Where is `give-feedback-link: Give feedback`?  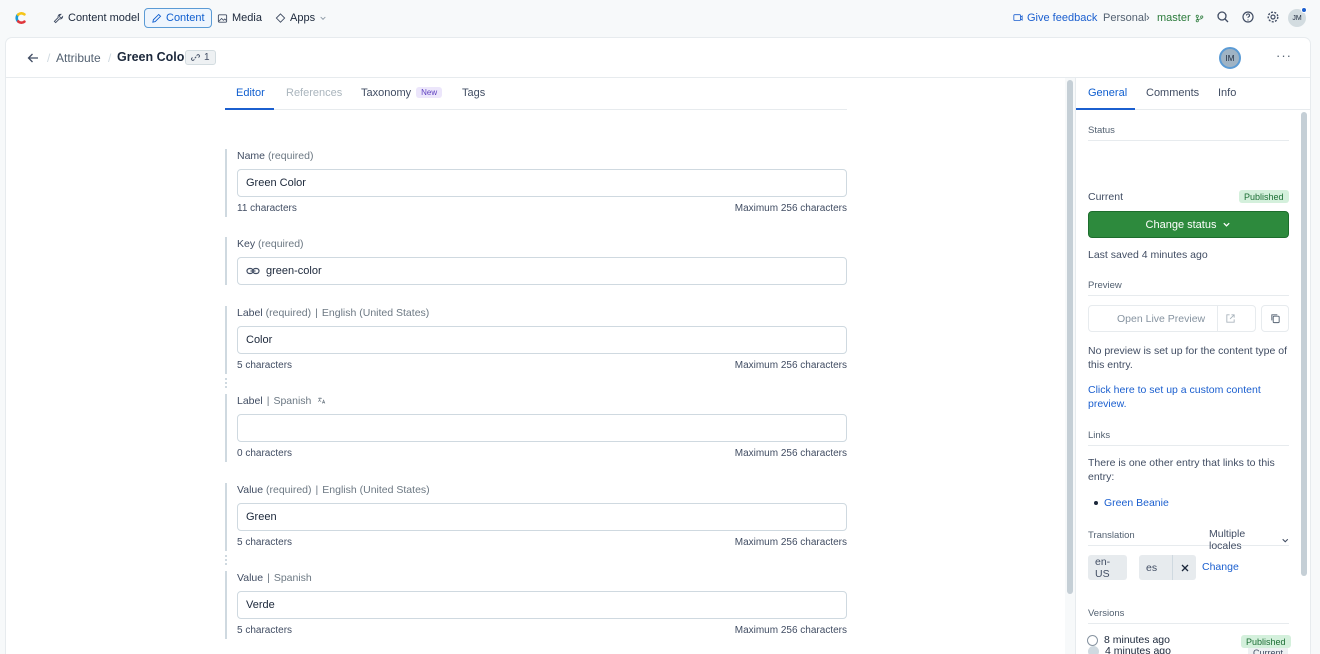 give-feedback-link: Give feedback is located at coordinates (1055, 18).